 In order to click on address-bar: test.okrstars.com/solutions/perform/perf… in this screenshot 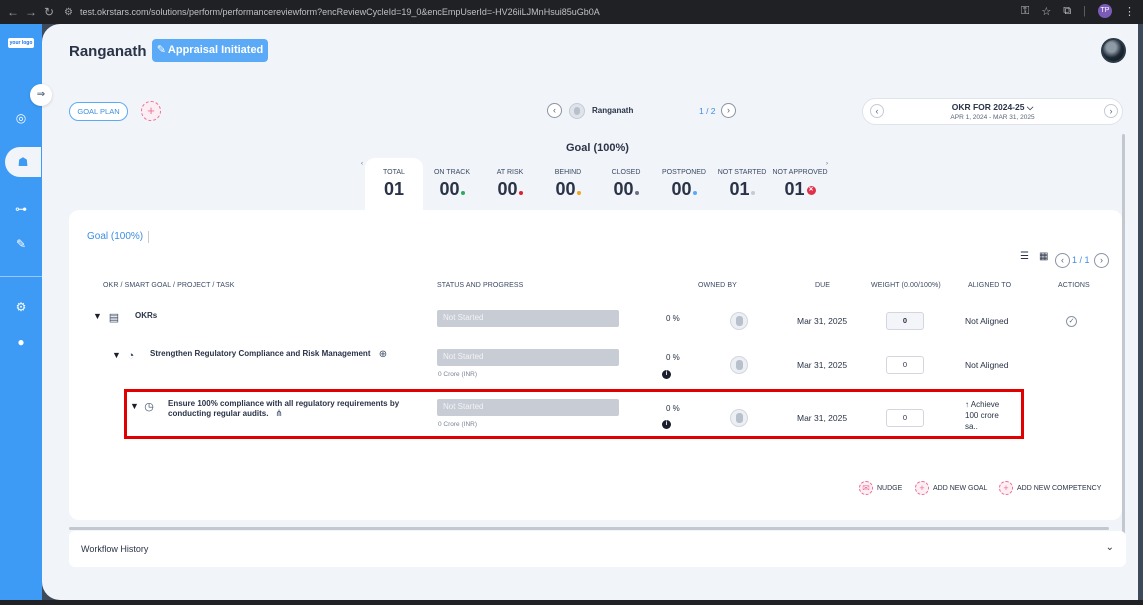, I will do `click(340, 12)`.